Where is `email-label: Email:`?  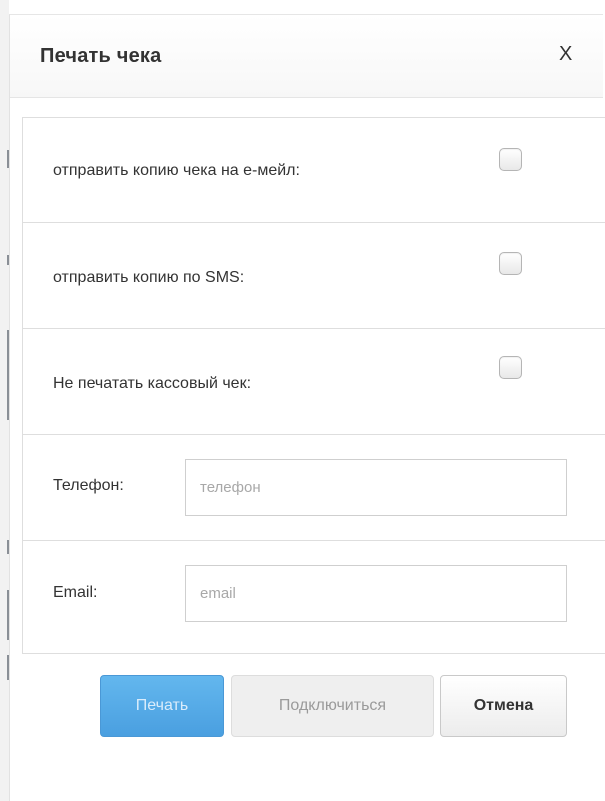 email-label: Email: is located at coordinates (75, 592).